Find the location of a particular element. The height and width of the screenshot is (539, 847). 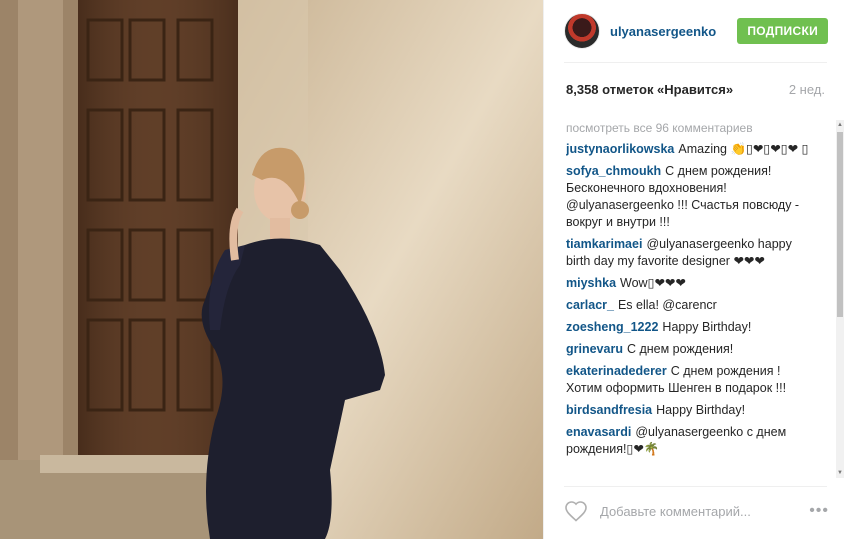

likes-row: 8,358 отметок «Нравится» 2 нед. is located at coordinates (695, 89).